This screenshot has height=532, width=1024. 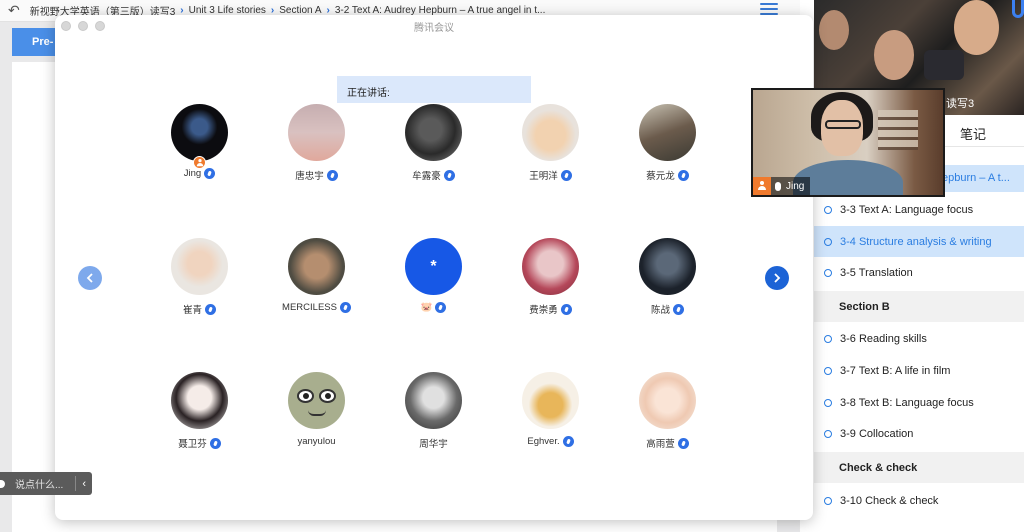 I want to click on participant-tile: Eghver., so click(x=550, y=417).